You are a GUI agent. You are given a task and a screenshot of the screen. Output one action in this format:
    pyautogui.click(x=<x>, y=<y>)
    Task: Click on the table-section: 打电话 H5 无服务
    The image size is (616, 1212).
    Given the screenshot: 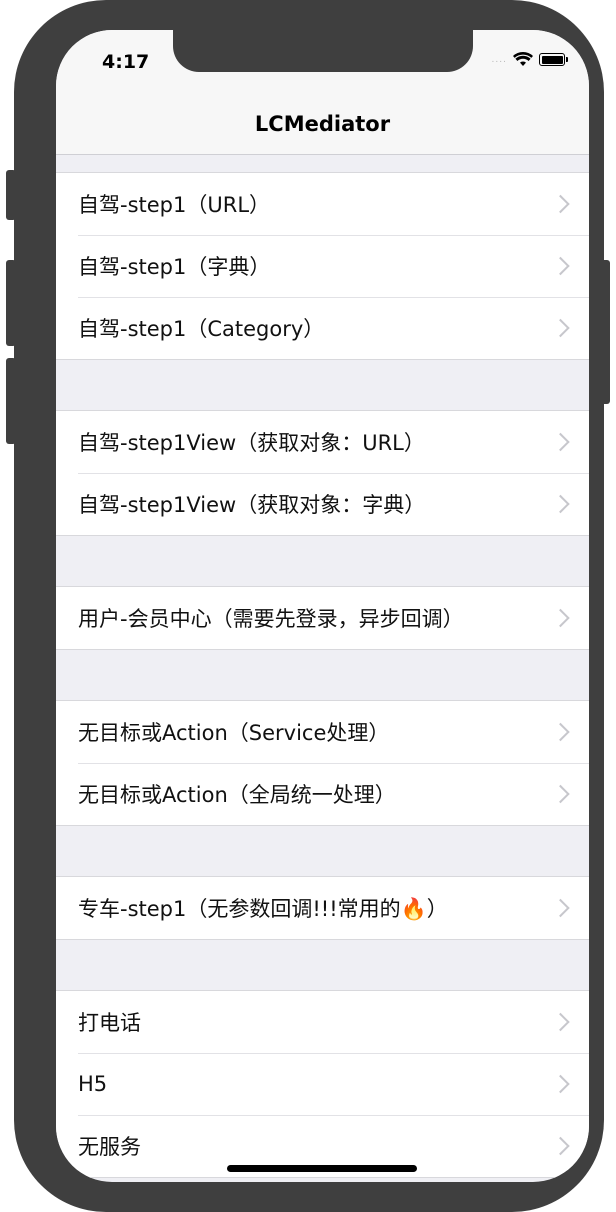 What is the action you would take?
    pyautogui.click(x=322, y=1084)
    